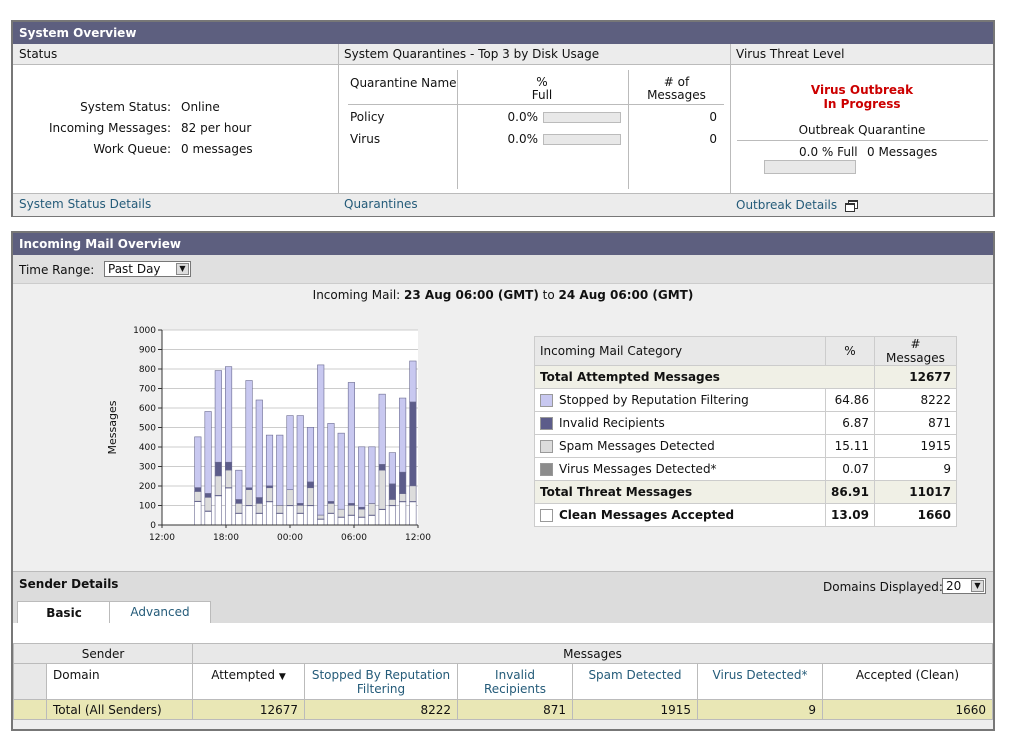 The width and height of the screenshot is (1011, 731). What do you see at coordinates (248, 709) in the screenshot?
I see `table-cell: 12677` at bounding box center [248, 709].